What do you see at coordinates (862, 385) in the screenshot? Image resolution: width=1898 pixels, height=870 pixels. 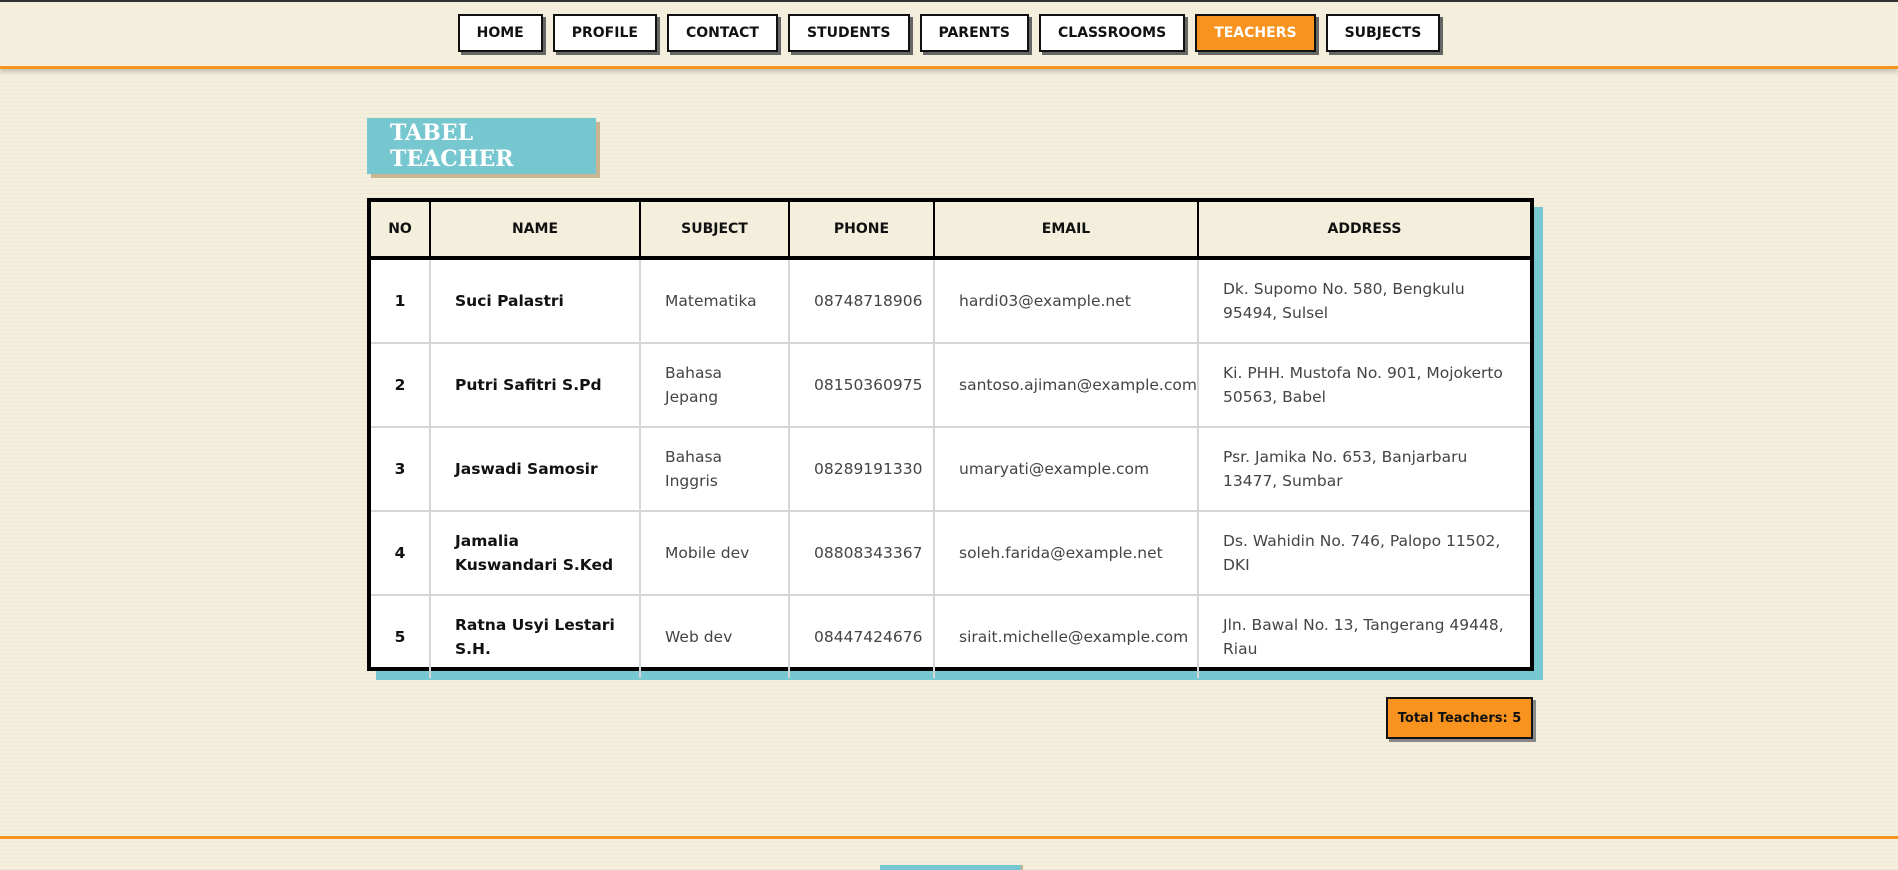 I see `cell-phone: 08150360975` at bounding box center [862, 385].